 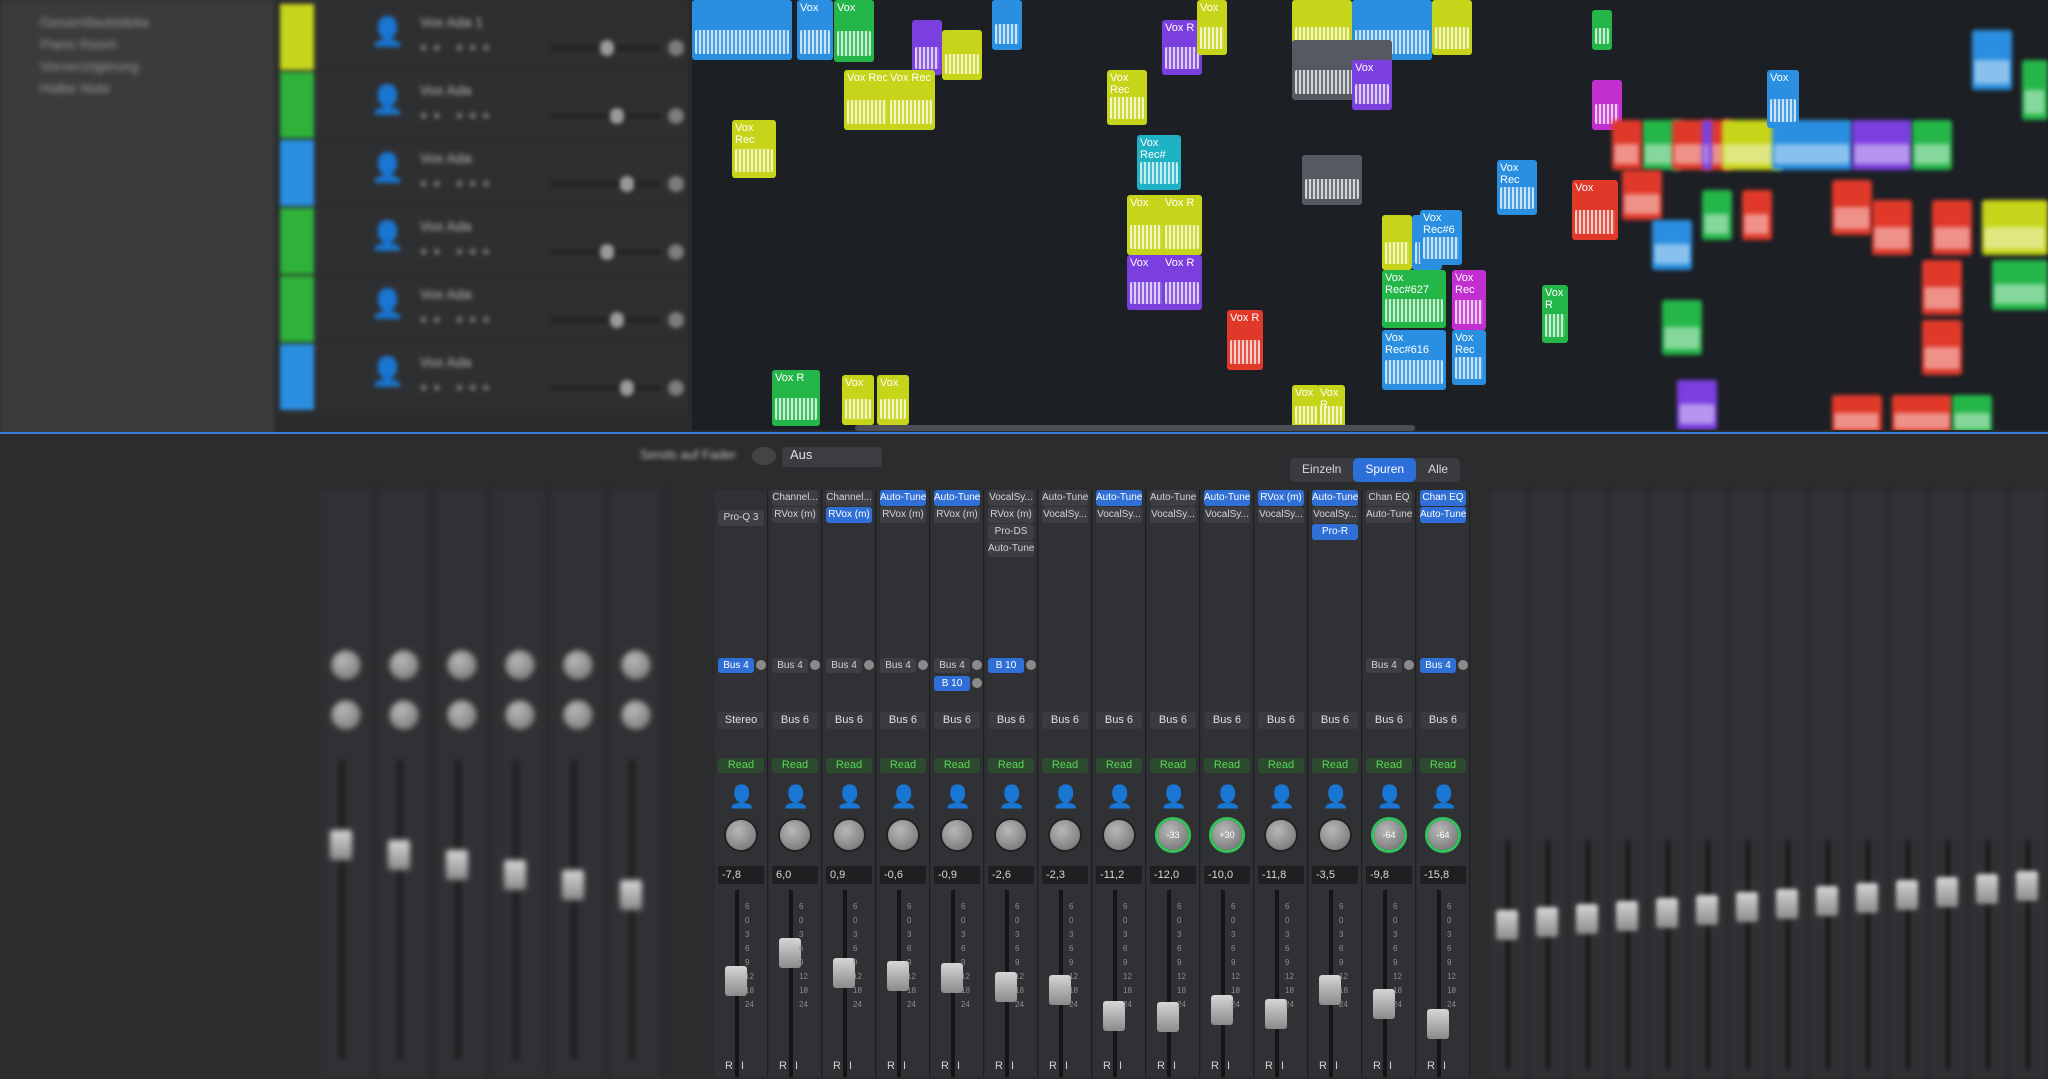 What do you see at coordinates (1414, 299) in the screenshot?
I see `audio-region: Vox Rec#627` at bounding box center [1414, 299].